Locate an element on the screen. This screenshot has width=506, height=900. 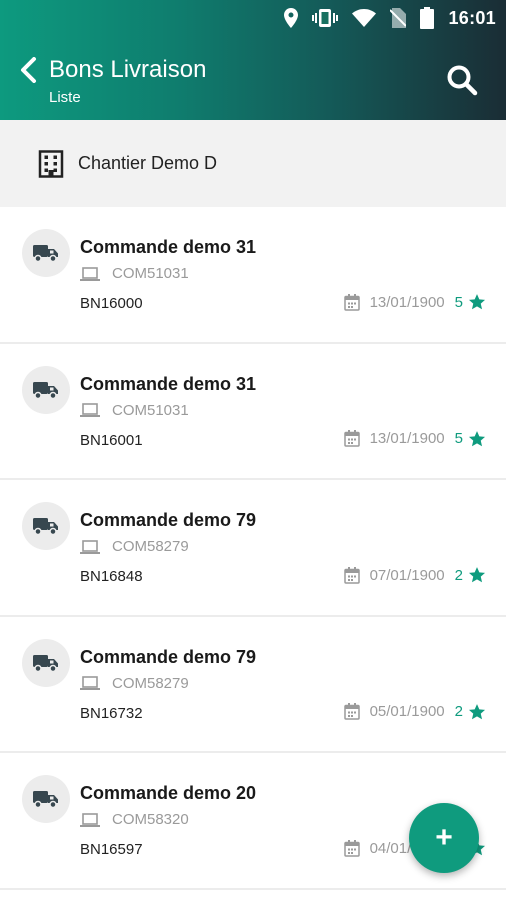
status-bar: 16:01 is located at coordinates (390, 18).